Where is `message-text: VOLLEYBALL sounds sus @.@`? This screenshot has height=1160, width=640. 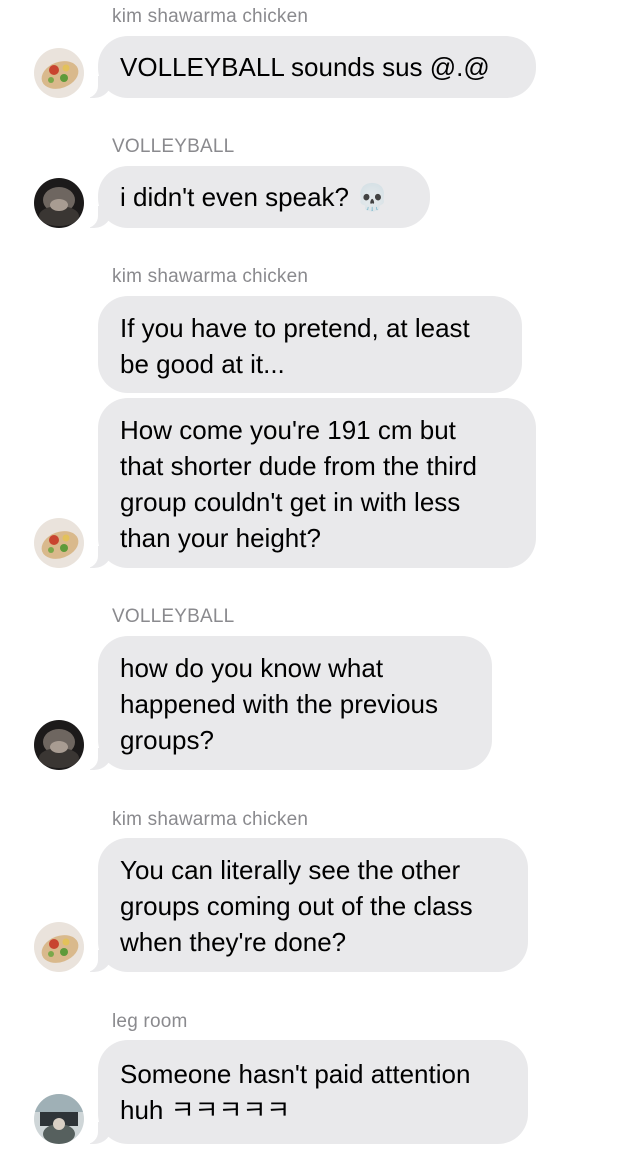 message-text: VOLLEYBALL sounds sus @.@ is located at coordinates (305, 67).